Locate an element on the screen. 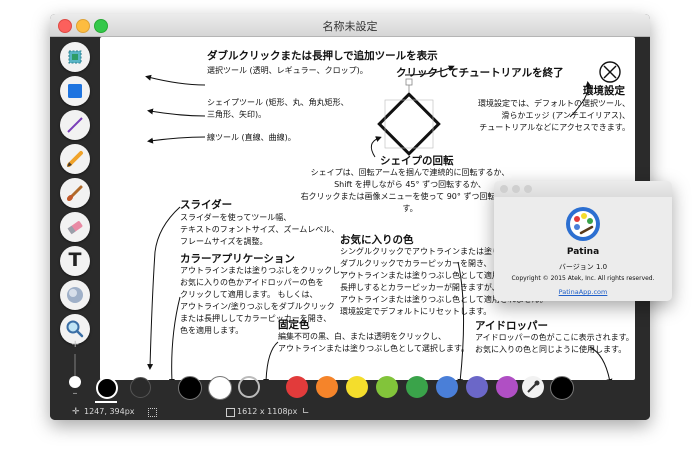 This screenshot has height=466, width=700. rotated-square-shape is located at coordinates (409, 117).